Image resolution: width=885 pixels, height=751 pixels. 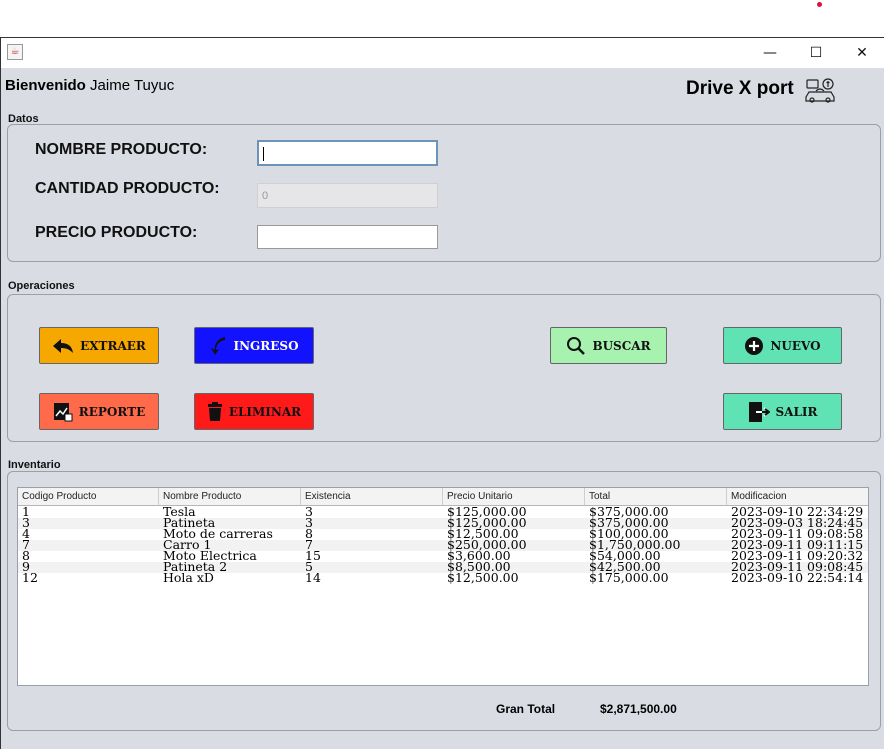 What do you see at coordinates (63, 411) in the screenshot?
I see `report-chart-icon` at bounding box center [63, 411].